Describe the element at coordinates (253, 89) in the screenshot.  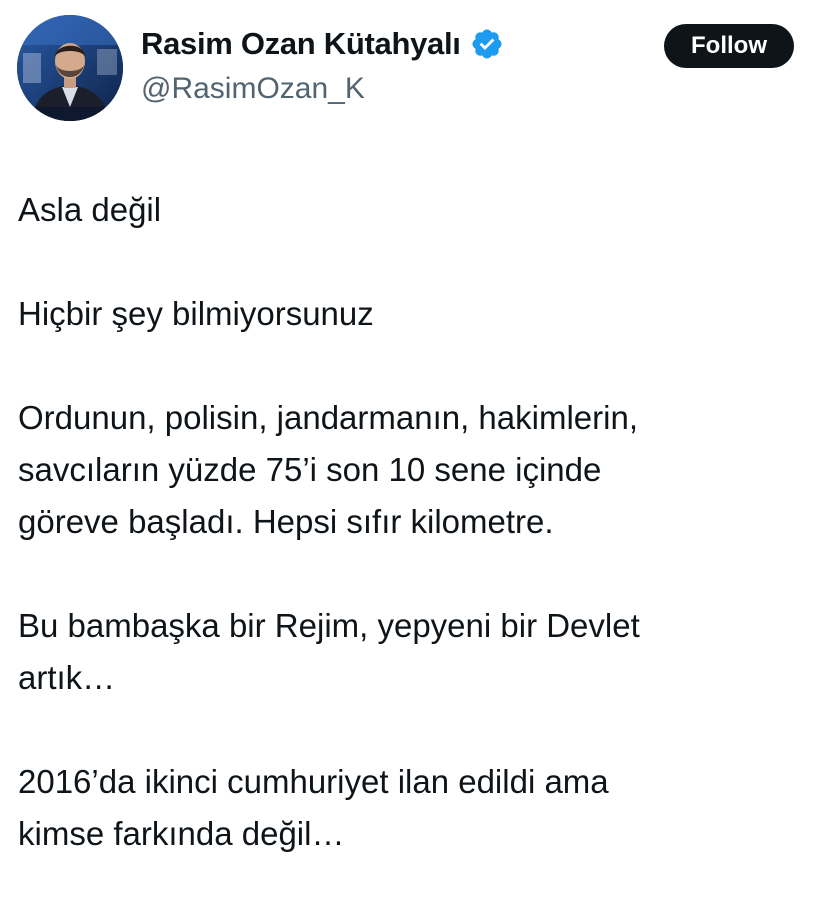
I see `author-handle: @RasimOzan_K` at that location.